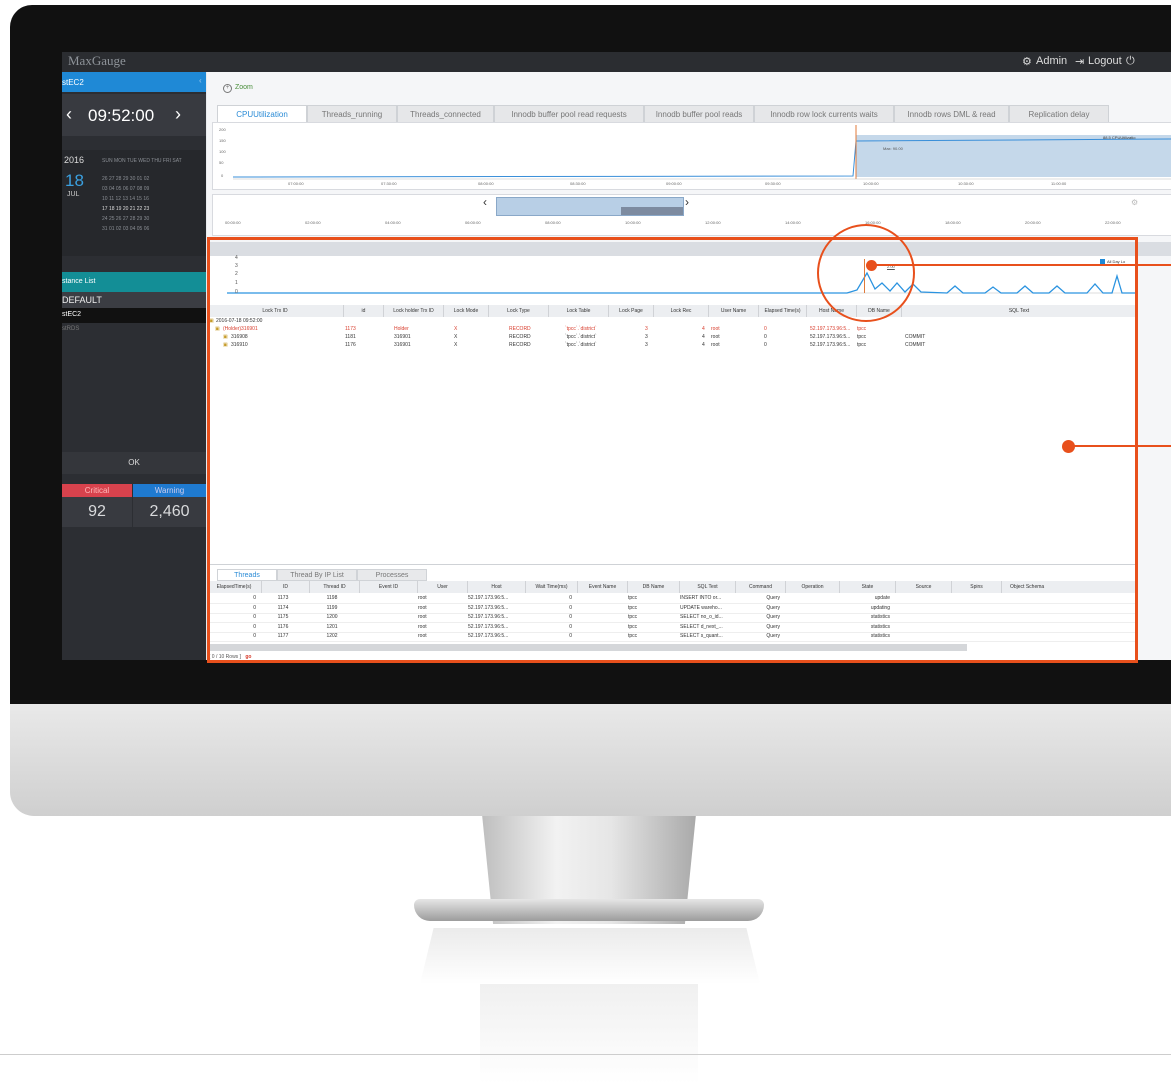 This screenshot has width=1171, height=1089. What do you see at coordinates (73, 82) in the screenshot?
I see `instance-header-label: stEC2` at bounding box center [73, 82].